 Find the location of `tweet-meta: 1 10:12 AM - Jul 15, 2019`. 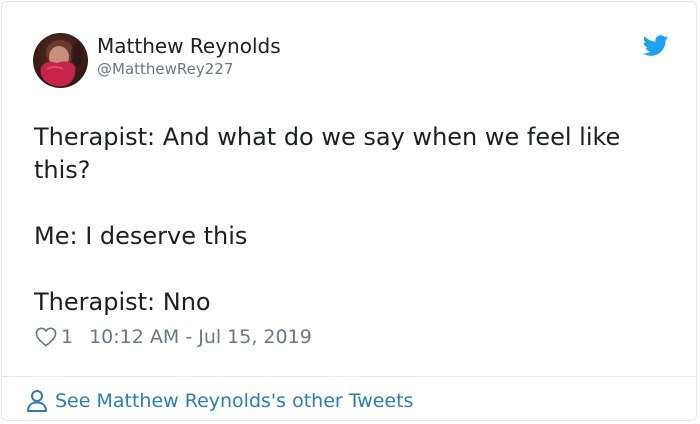

tweet-meta: 1 10:12 AM - Jul 15, 2019 is located at coordinates (173, 337).